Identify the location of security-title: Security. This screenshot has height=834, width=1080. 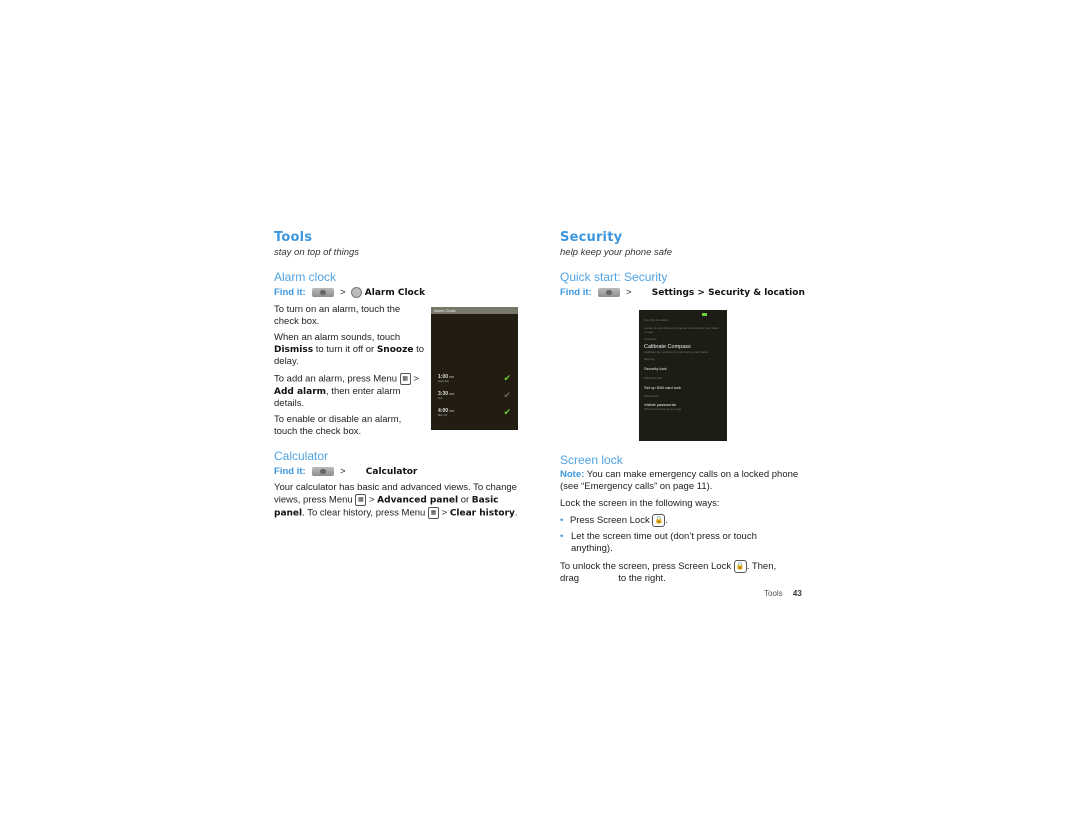
(591, 237).